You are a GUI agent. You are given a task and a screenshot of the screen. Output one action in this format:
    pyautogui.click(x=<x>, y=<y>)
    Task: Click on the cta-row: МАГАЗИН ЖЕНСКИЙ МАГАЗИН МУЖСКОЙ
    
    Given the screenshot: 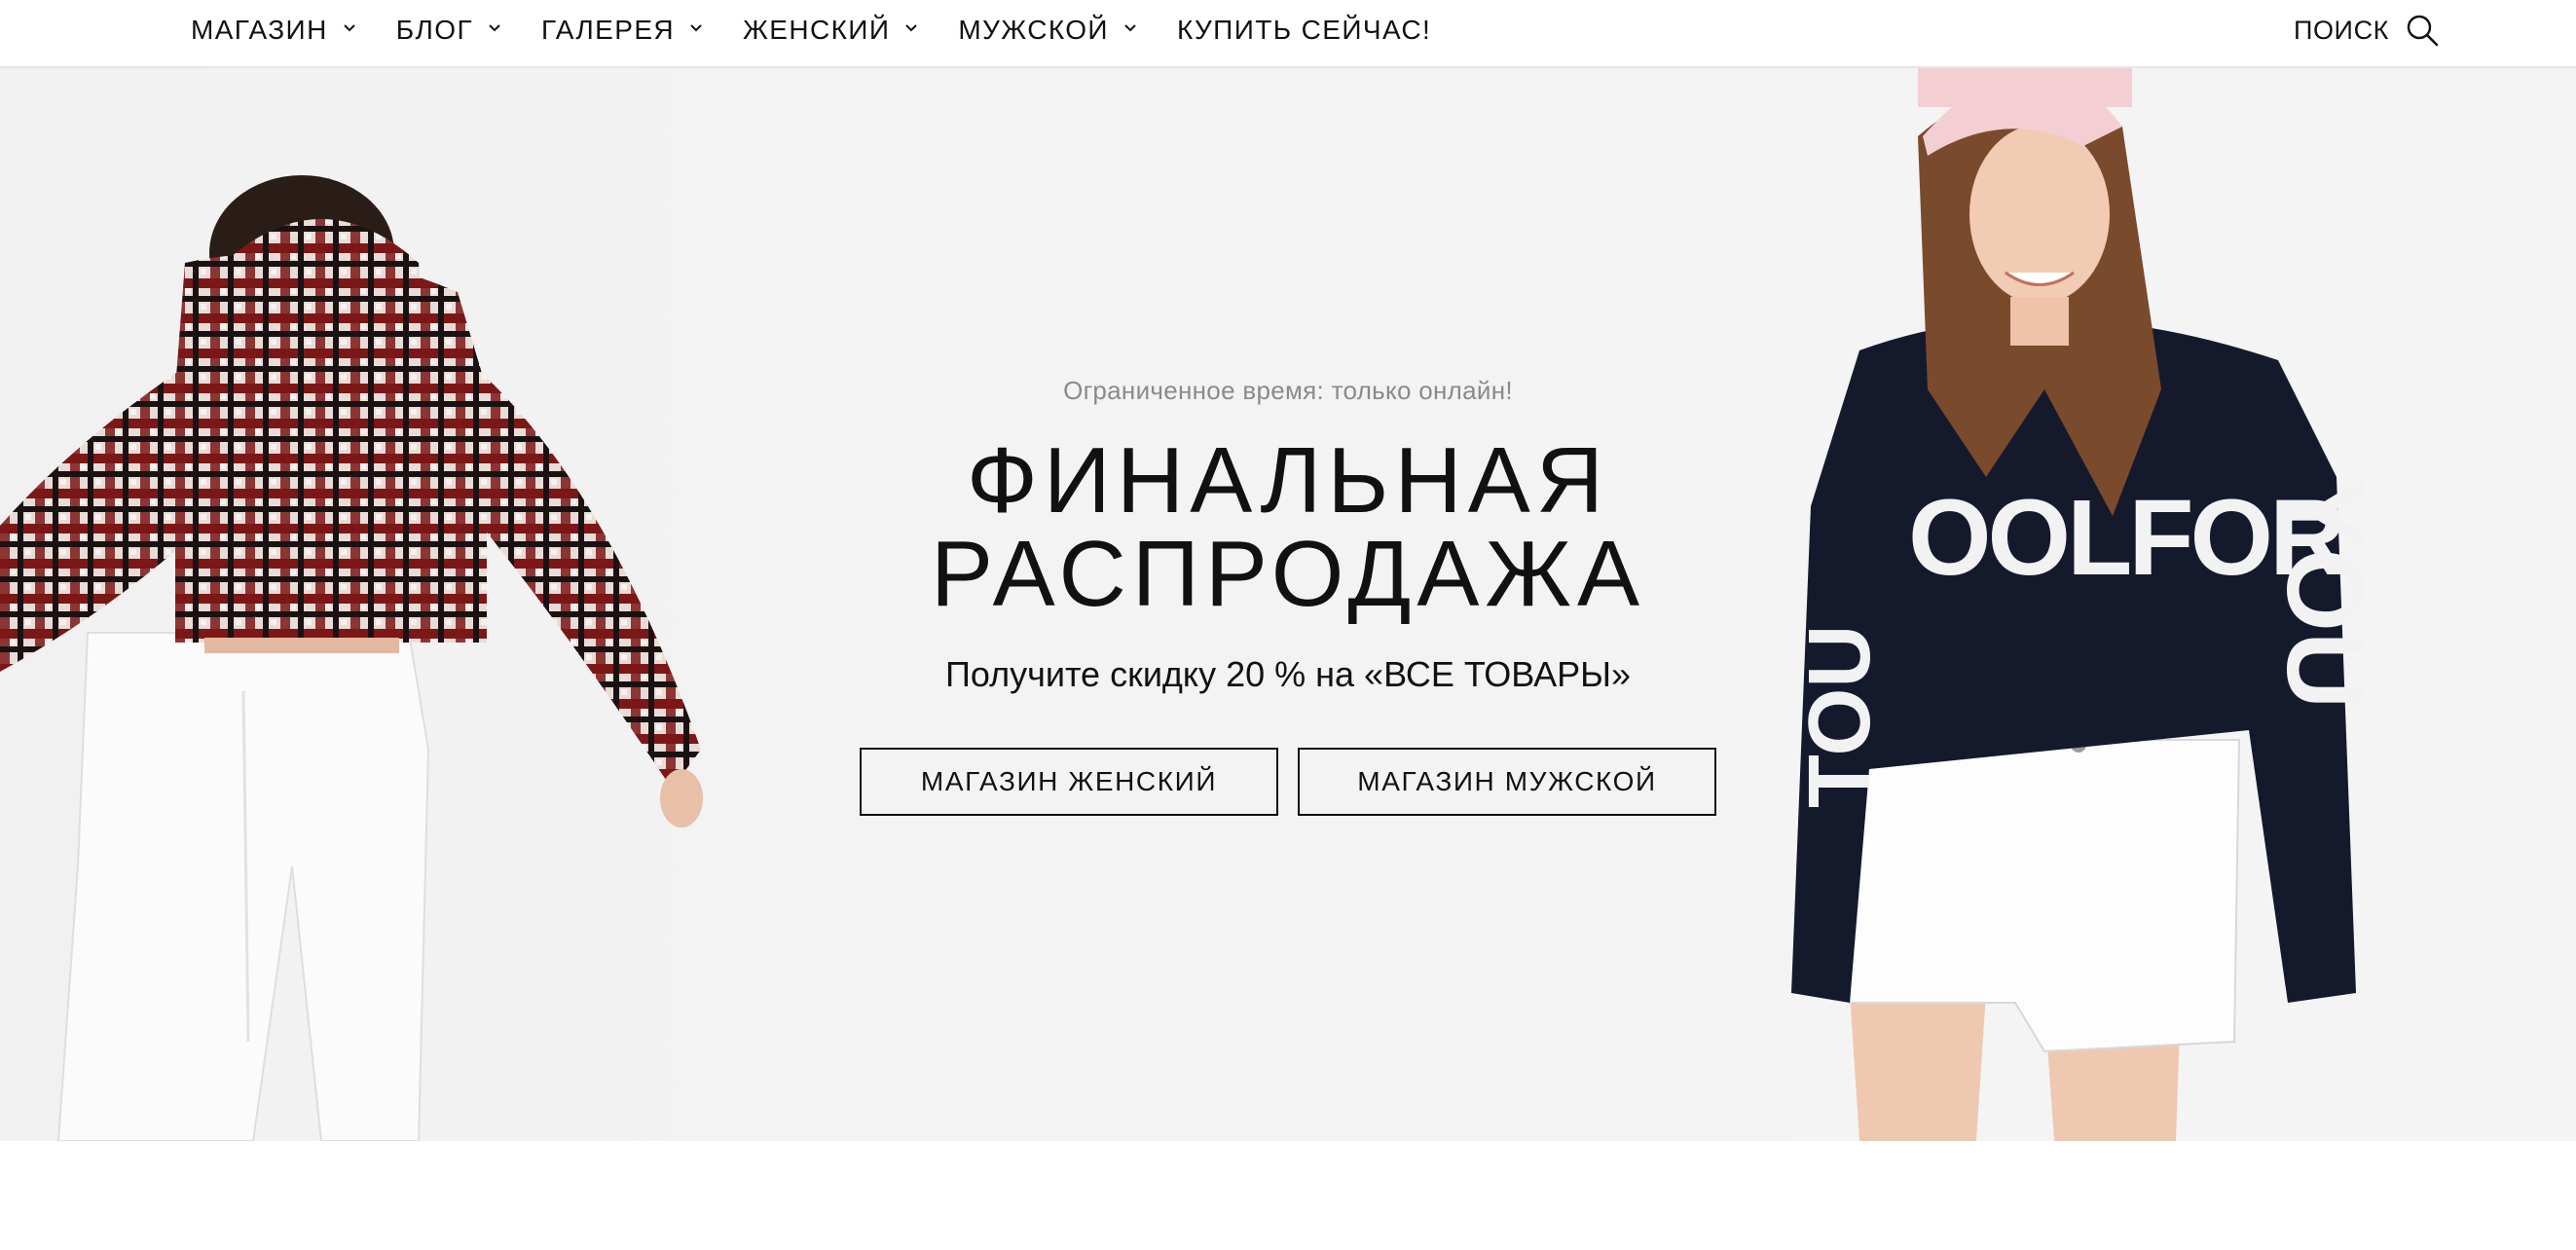 What is the action you would take?
    pyautogui.click(x=1288, y=782)
    